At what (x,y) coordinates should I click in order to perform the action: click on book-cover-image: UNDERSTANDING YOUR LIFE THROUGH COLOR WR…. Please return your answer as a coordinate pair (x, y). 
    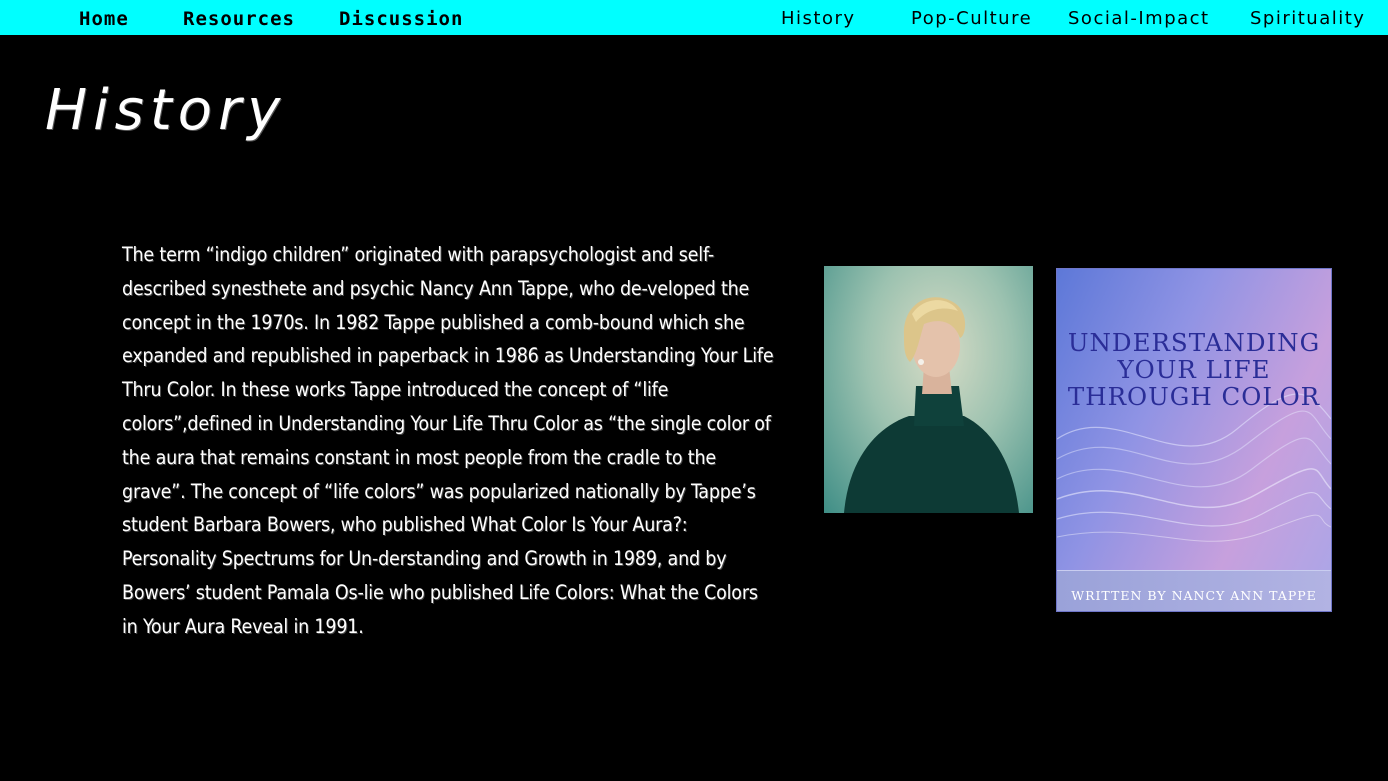
    Looking at the image, I should click on (1194, 440).